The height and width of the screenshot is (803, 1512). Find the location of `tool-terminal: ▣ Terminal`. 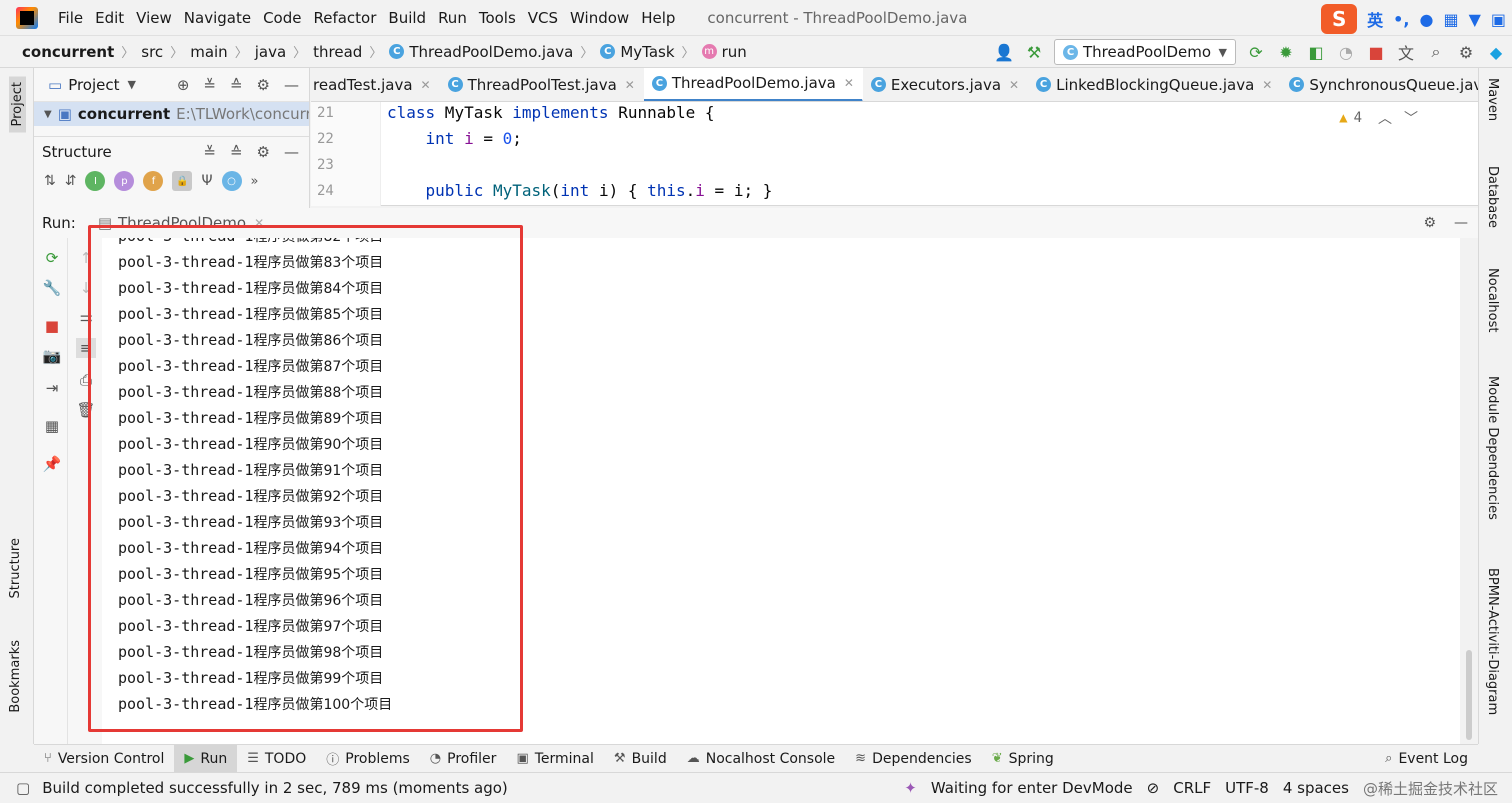

tool-terminal: ▣ Terminal is located at coordinates (554, 759).